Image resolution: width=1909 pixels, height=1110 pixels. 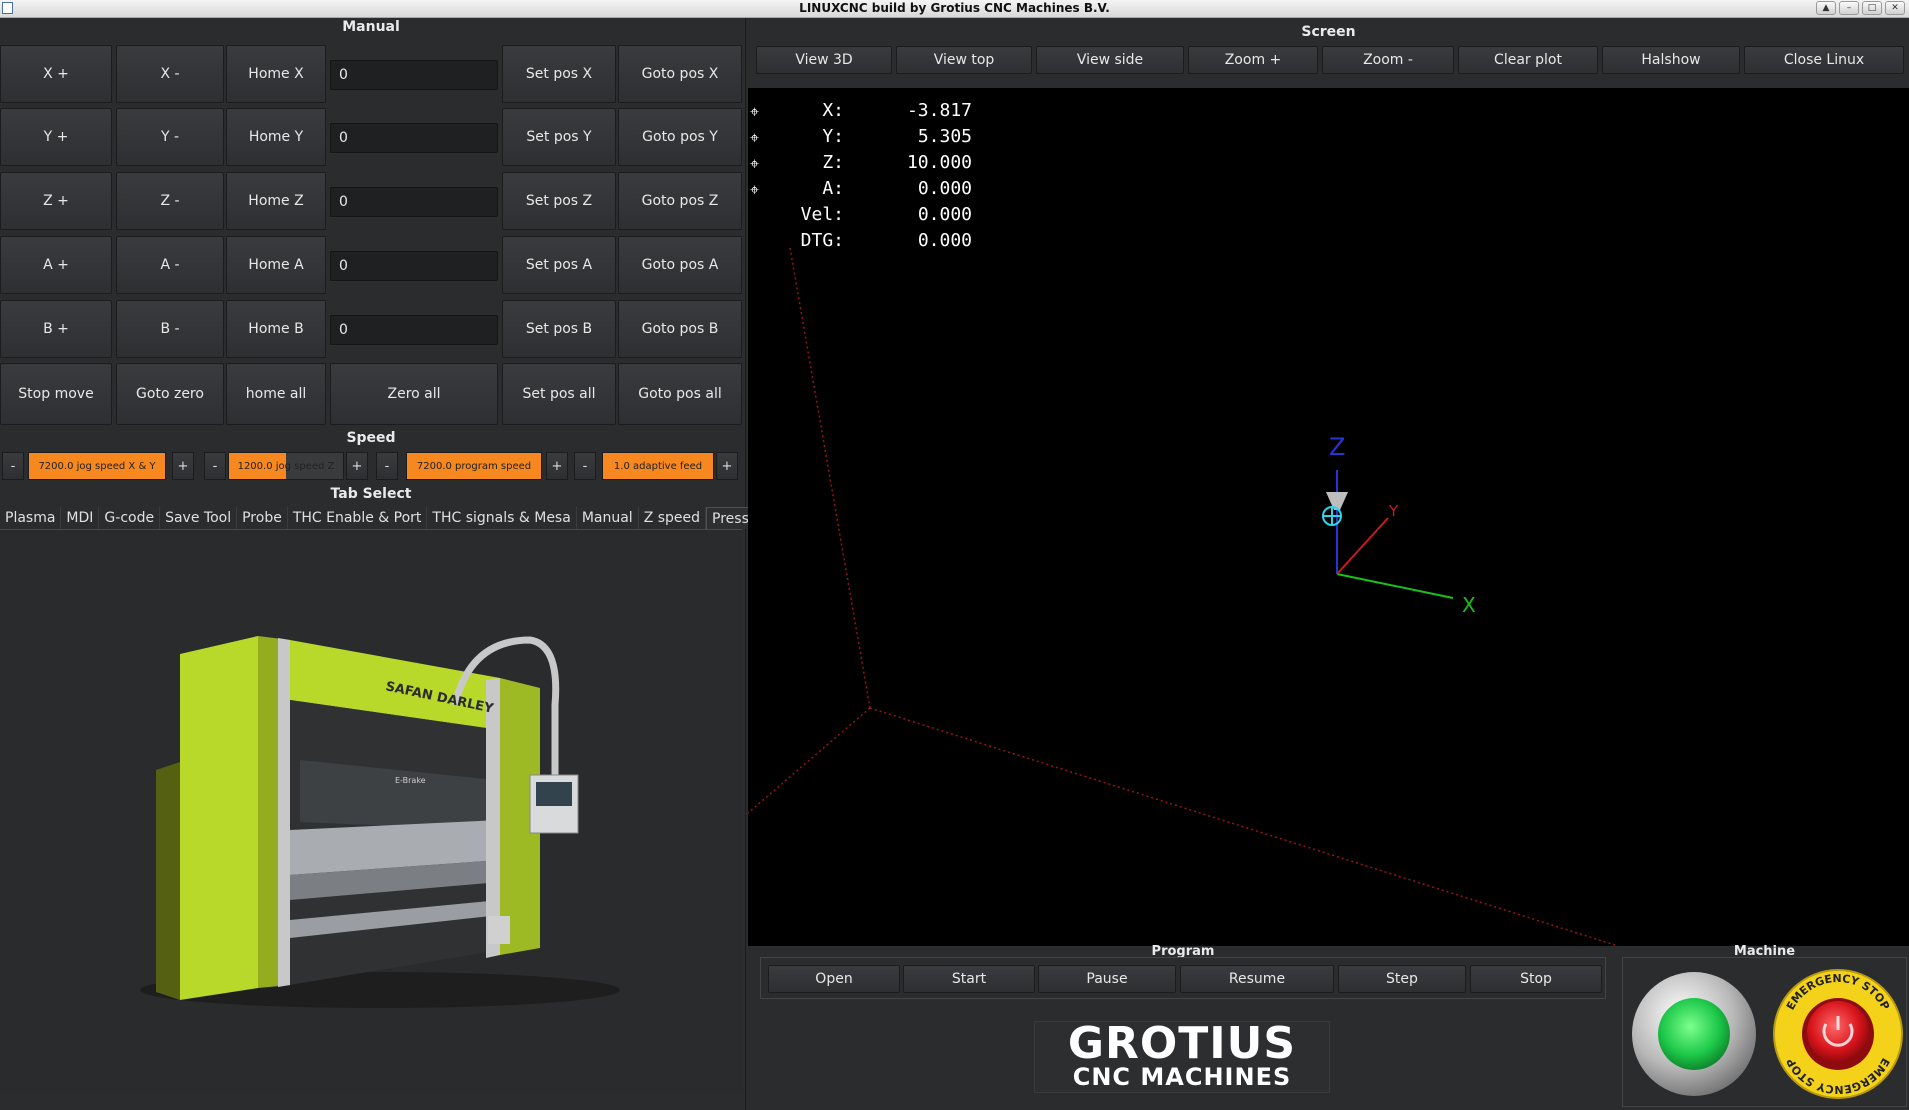 I want to click on stop-move-button: Stop move, so click(x=56, y=394).